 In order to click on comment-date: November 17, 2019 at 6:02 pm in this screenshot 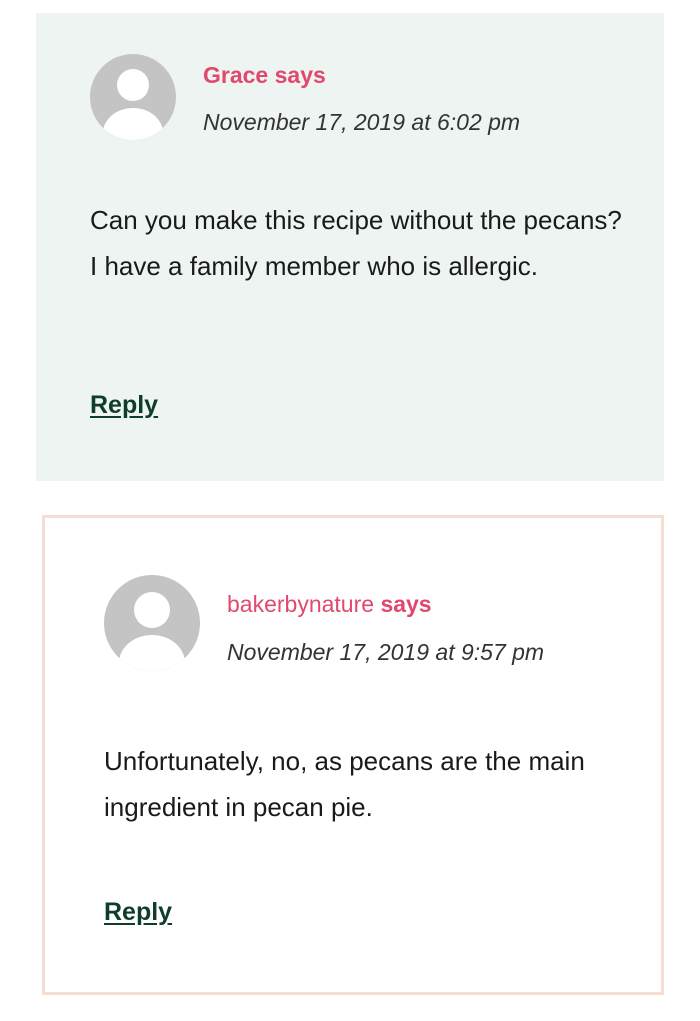, I will do `click(362, 122)`.